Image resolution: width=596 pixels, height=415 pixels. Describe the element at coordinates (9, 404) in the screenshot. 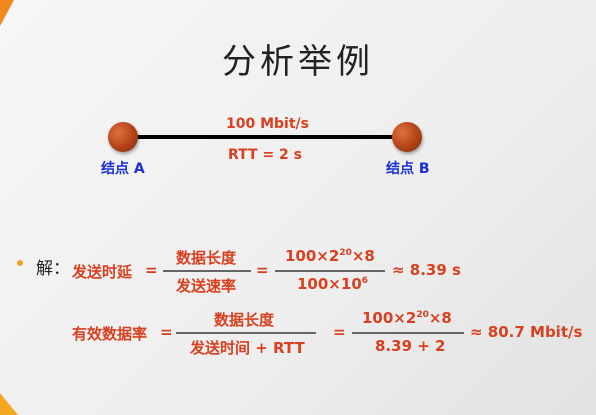

I see `corner-decoration-bottom` at that location.